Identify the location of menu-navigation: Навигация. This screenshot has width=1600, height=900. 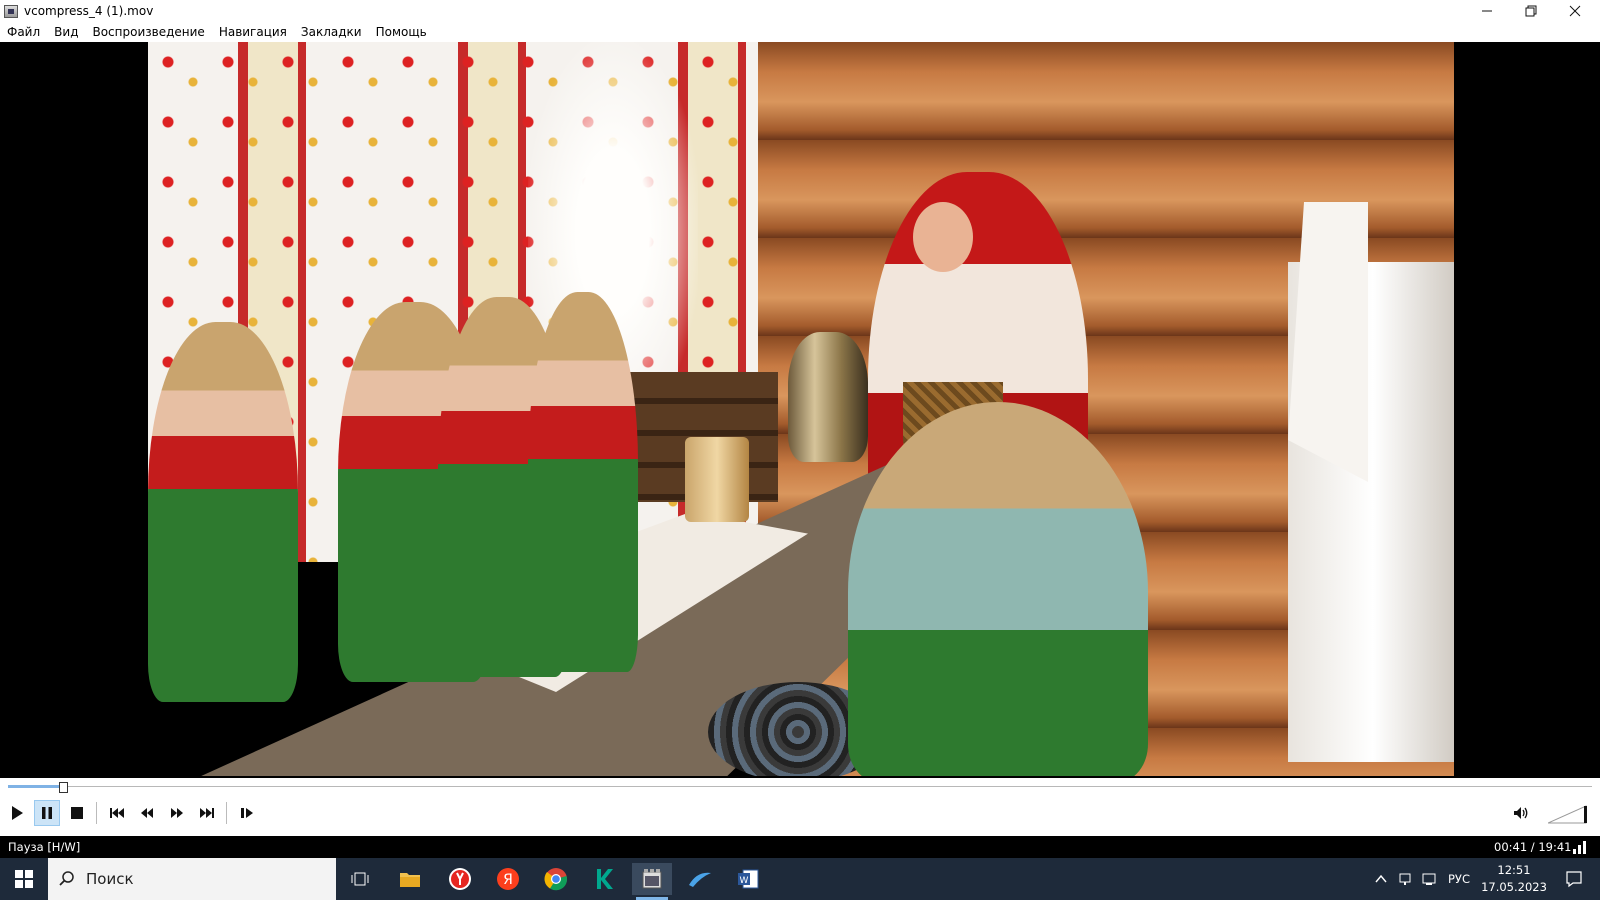
(253, 32).